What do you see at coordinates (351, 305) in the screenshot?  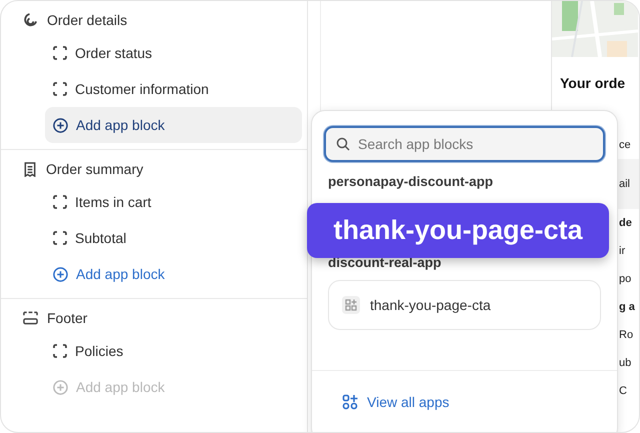 I see `blocks-icon` at bounding box center [351, 305].